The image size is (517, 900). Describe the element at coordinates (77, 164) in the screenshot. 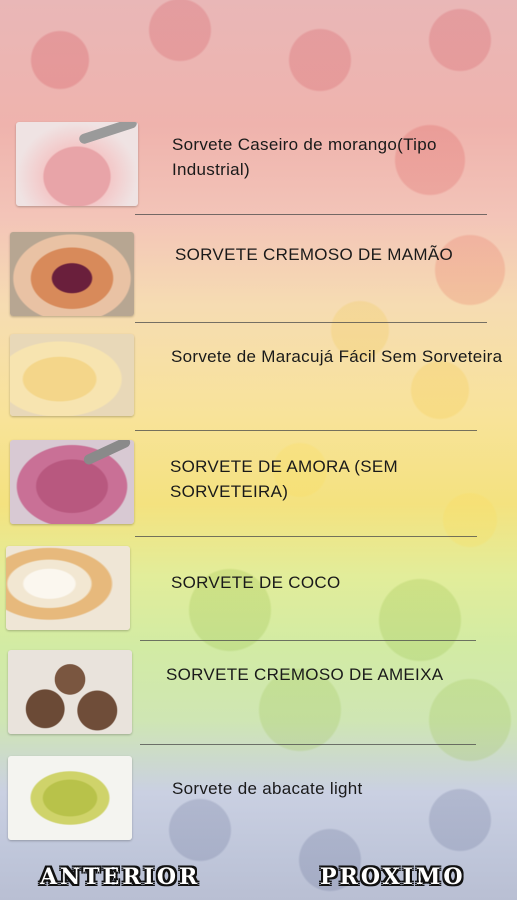

I see `strawberry-ice-cream-image` at that location.